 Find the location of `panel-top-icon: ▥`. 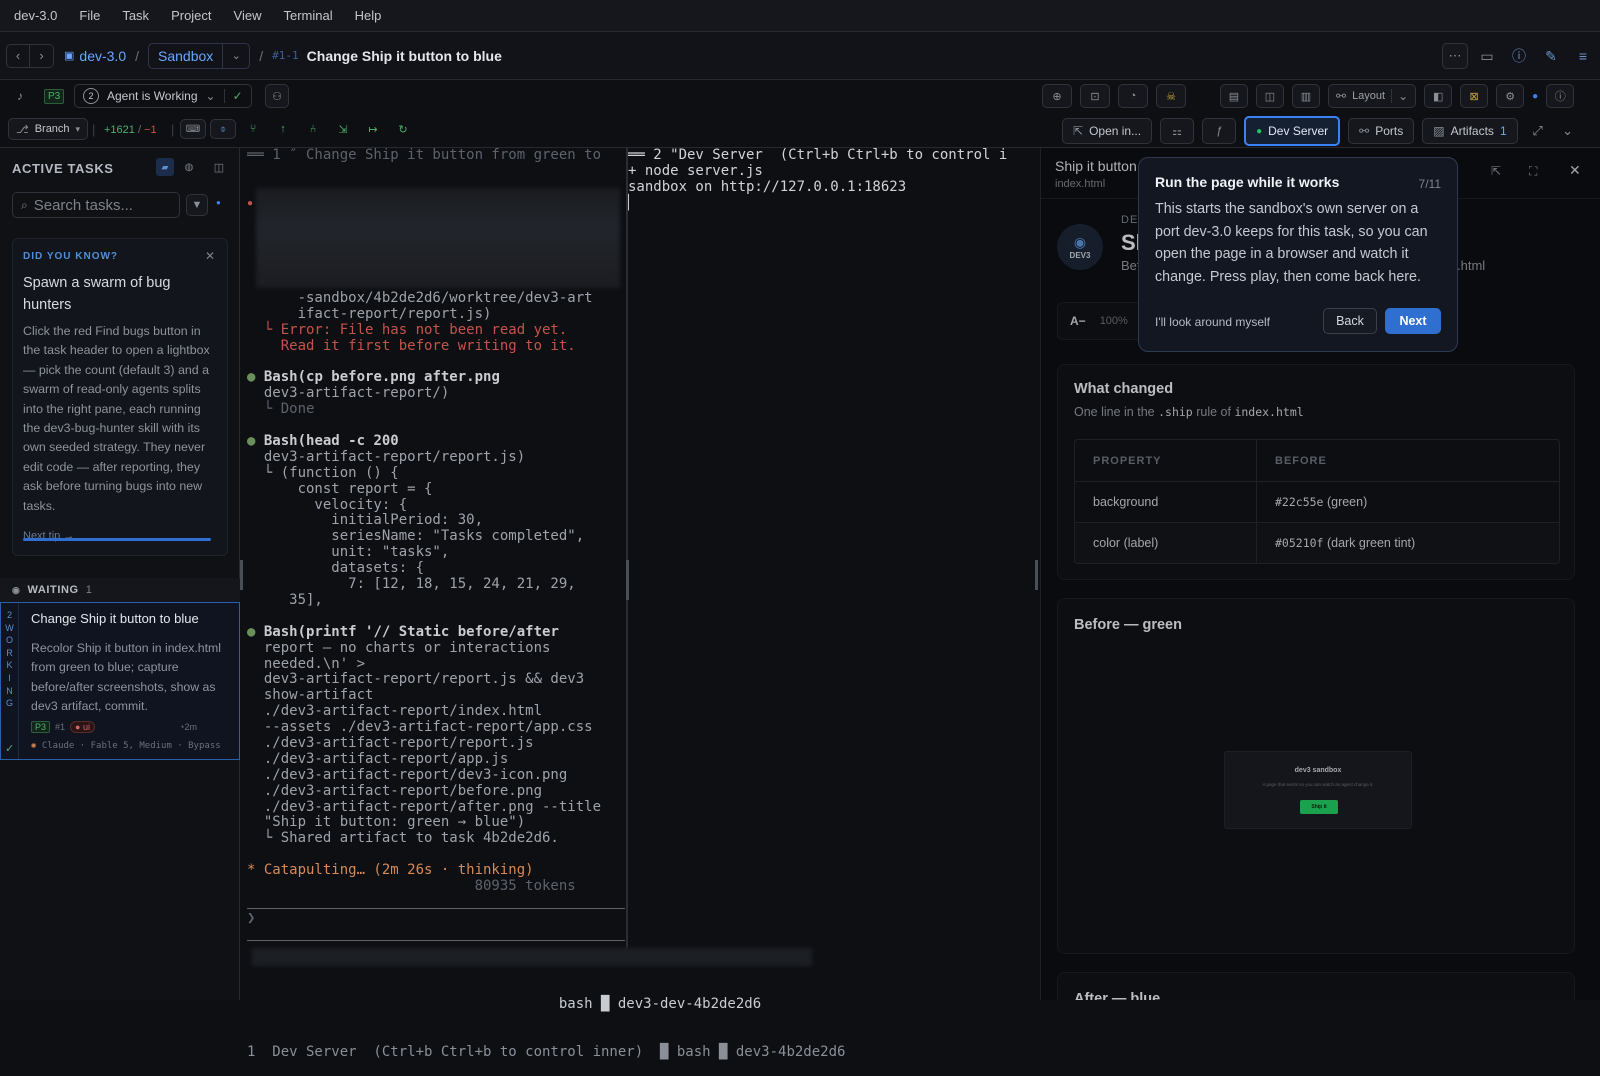

panel-top-icon: ▥ is located at coordinates (1306, 96).